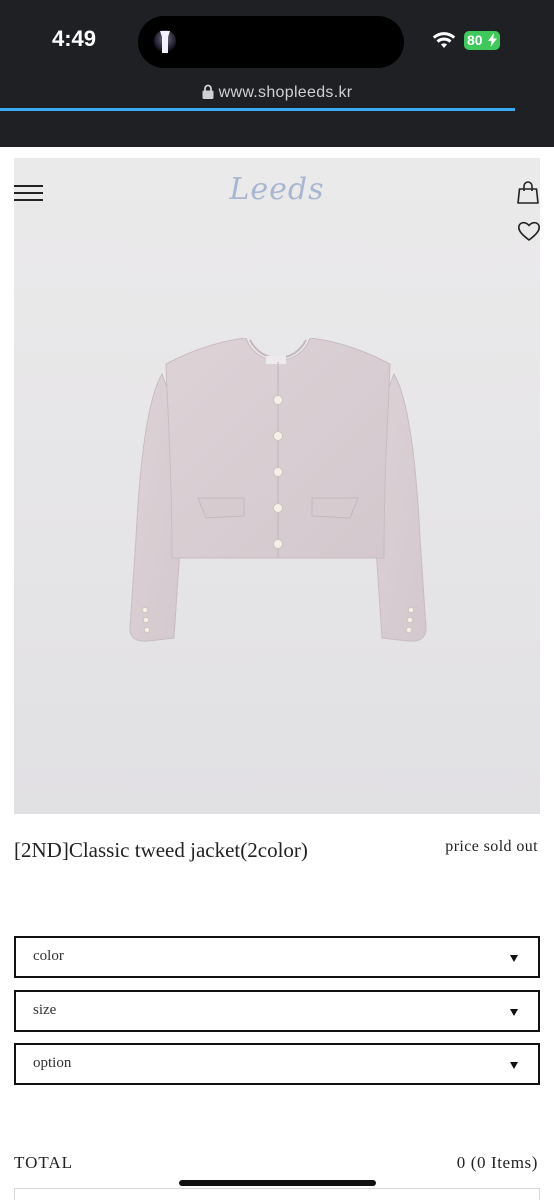 This screenshot has width=554, height=1200. Describe the element at coordinates (285, 92) in the screenshot. I see `url-text: www.shopleeds.kr` at that location.